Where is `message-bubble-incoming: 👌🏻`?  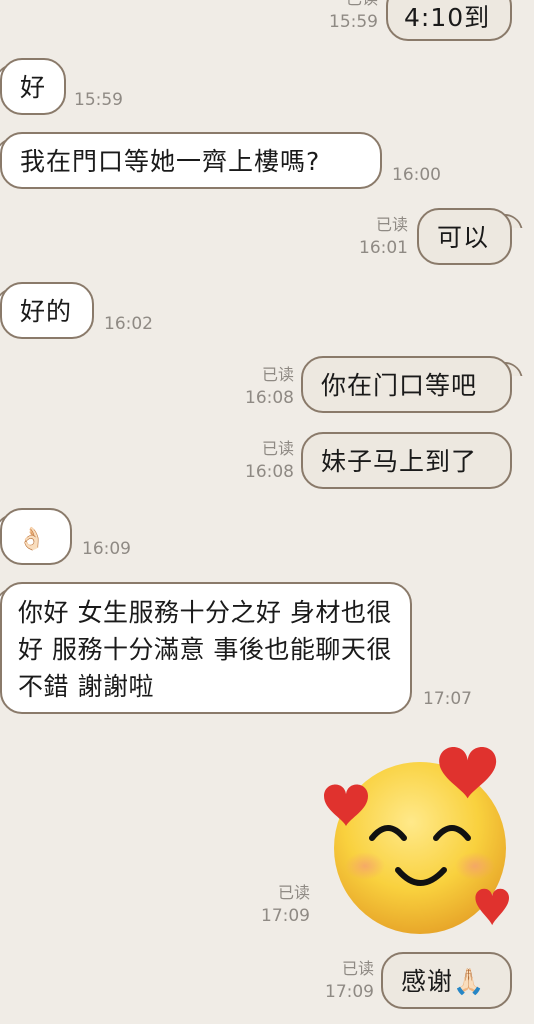 message-bubble-incoming: 👌🏻 is located at coordinates (36, 536).